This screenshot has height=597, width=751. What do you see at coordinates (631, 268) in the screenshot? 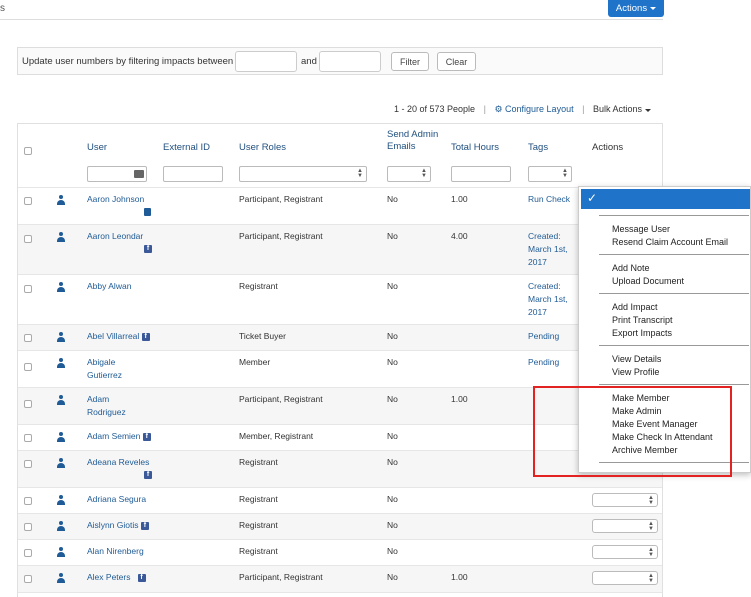
I see `menu-item-add-note: Add Note` at bounding box center [631, 268].